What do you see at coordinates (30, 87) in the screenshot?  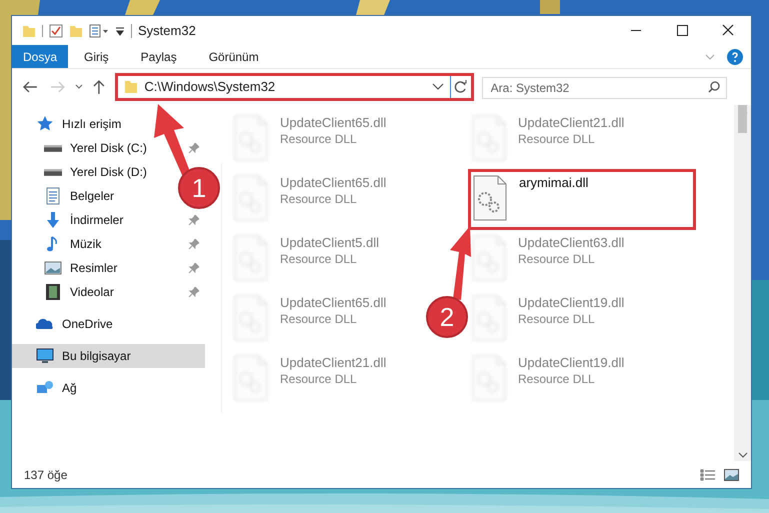 I see `back-arrow-icon` at bounding box center [30, 87].